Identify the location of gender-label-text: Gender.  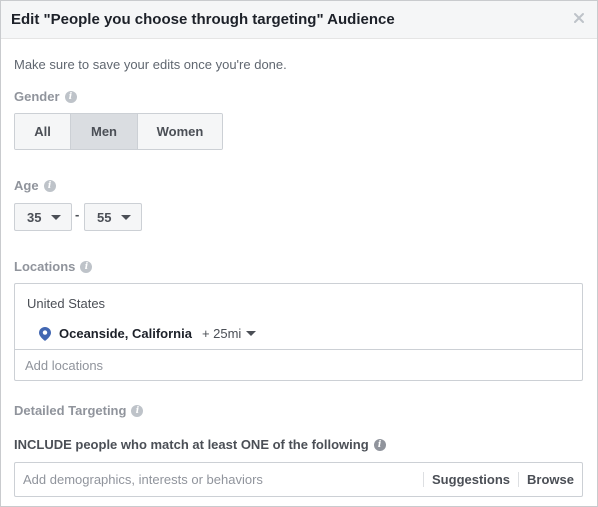
(37, 96).